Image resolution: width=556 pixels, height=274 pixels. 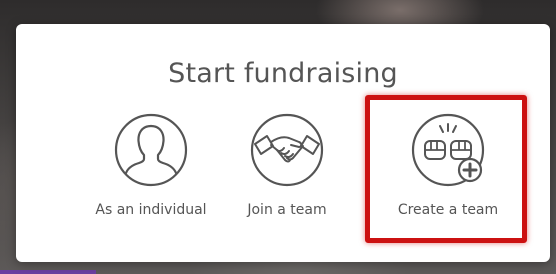 What do you see at coordinates (48, 272) in the screenshot?
I see `background-accent-bar` at bounding box center [48, 272].